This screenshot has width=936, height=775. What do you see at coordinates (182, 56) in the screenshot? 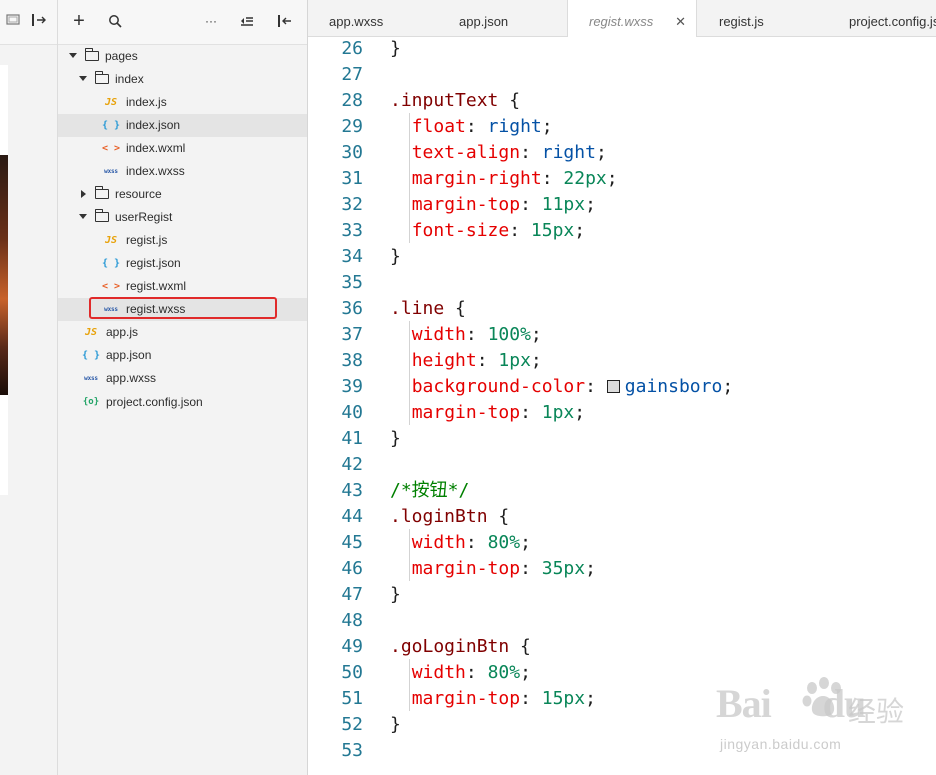
I see `tree-folder-pages: pages` at bounding box center [182, 56].